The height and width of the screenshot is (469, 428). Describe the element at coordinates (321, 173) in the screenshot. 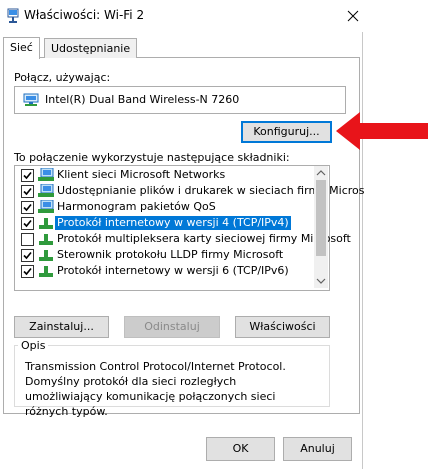

I see `scroll-up-icon` at that location.